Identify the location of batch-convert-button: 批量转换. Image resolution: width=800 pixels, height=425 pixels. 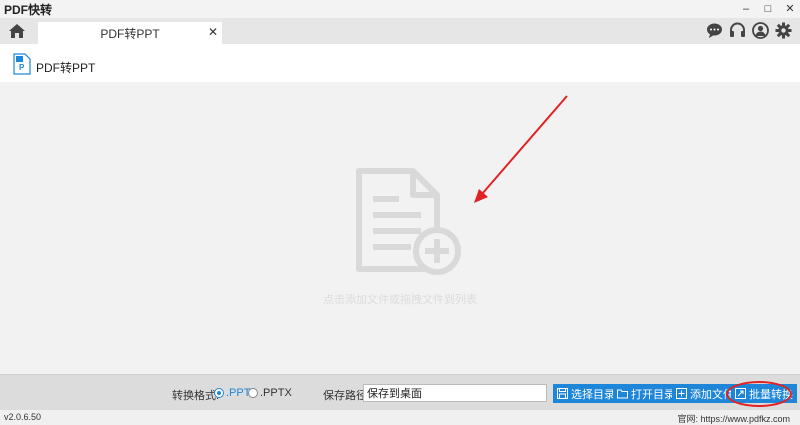
(764, 393).